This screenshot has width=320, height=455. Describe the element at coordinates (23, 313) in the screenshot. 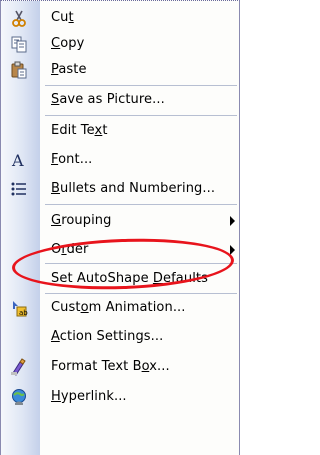

I see `svg-text: ab` at that location.